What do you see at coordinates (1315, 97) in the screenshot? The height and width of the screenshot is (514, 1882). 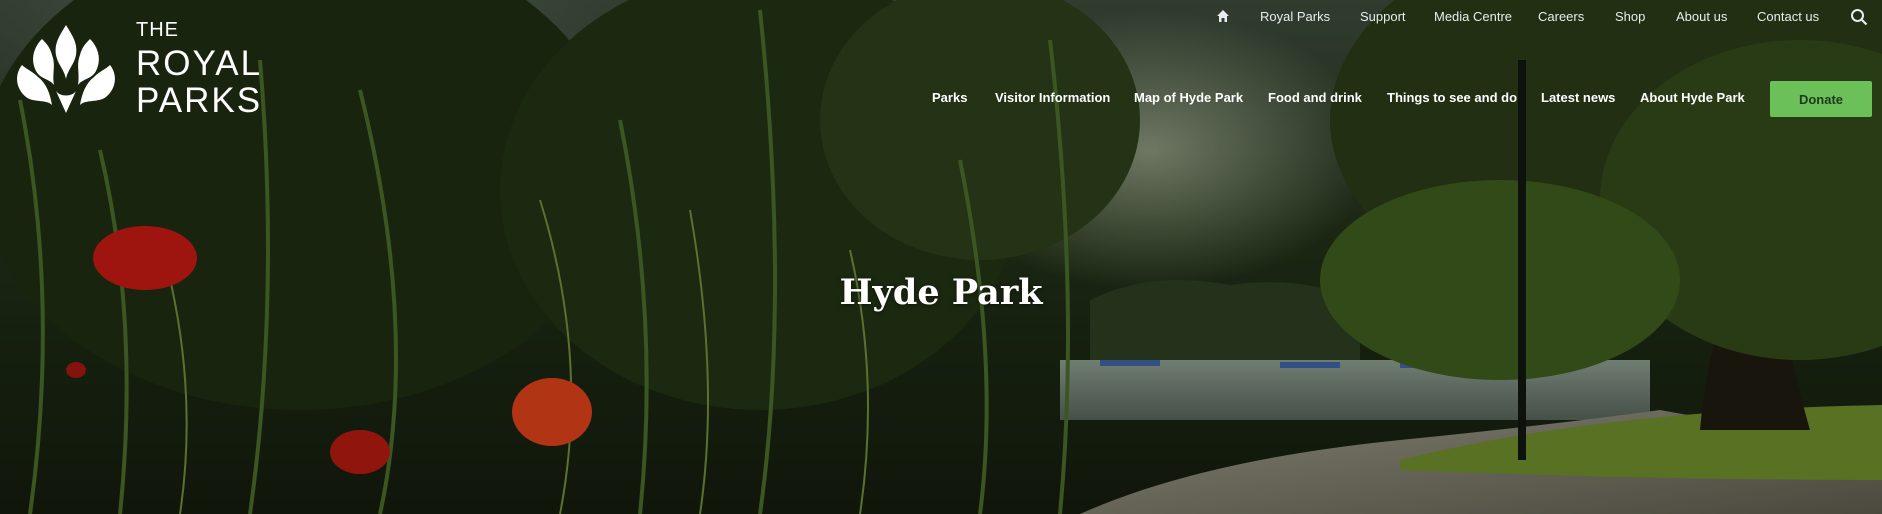 I see `main-nav-food-and-drink: Food and drink` at bounding box center [1315, 97].